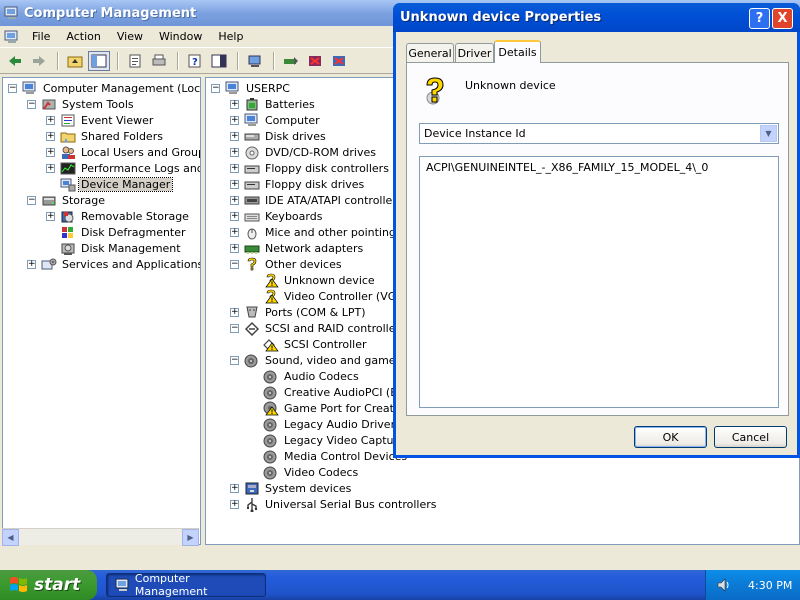 Image resolution: width=800 pixels, height=600 pixels. What do you see at coordinates (48, 585) in the screenshot?
I see `start-button: start` at bounding box center [48, 585].